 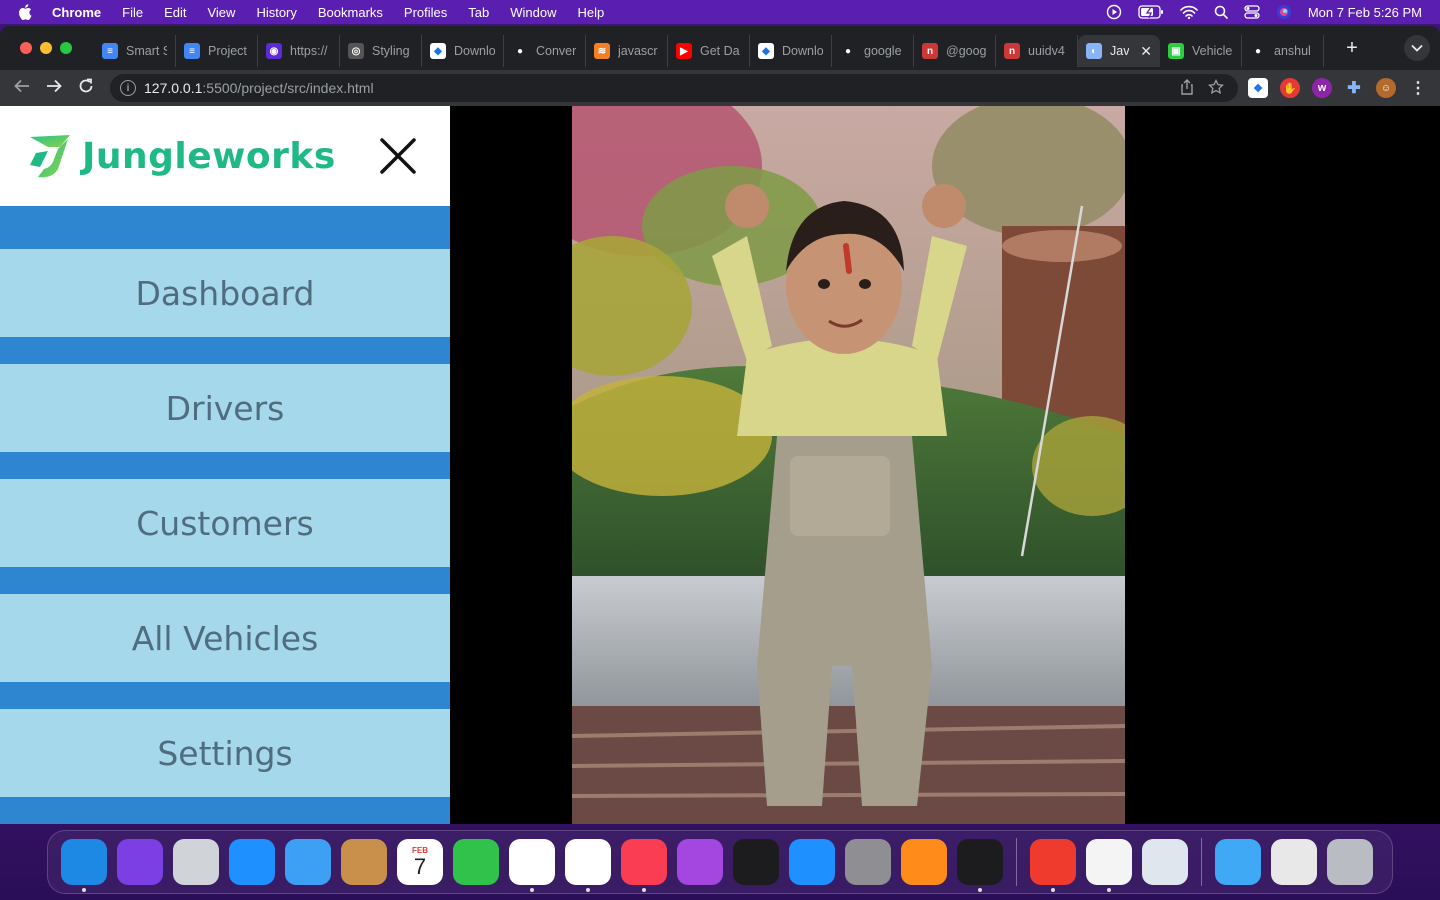 What do you see at coordinates (1037, 51) in the screenshot?
I see `tab: n uuidv4` at bounding box center [1037, 51].